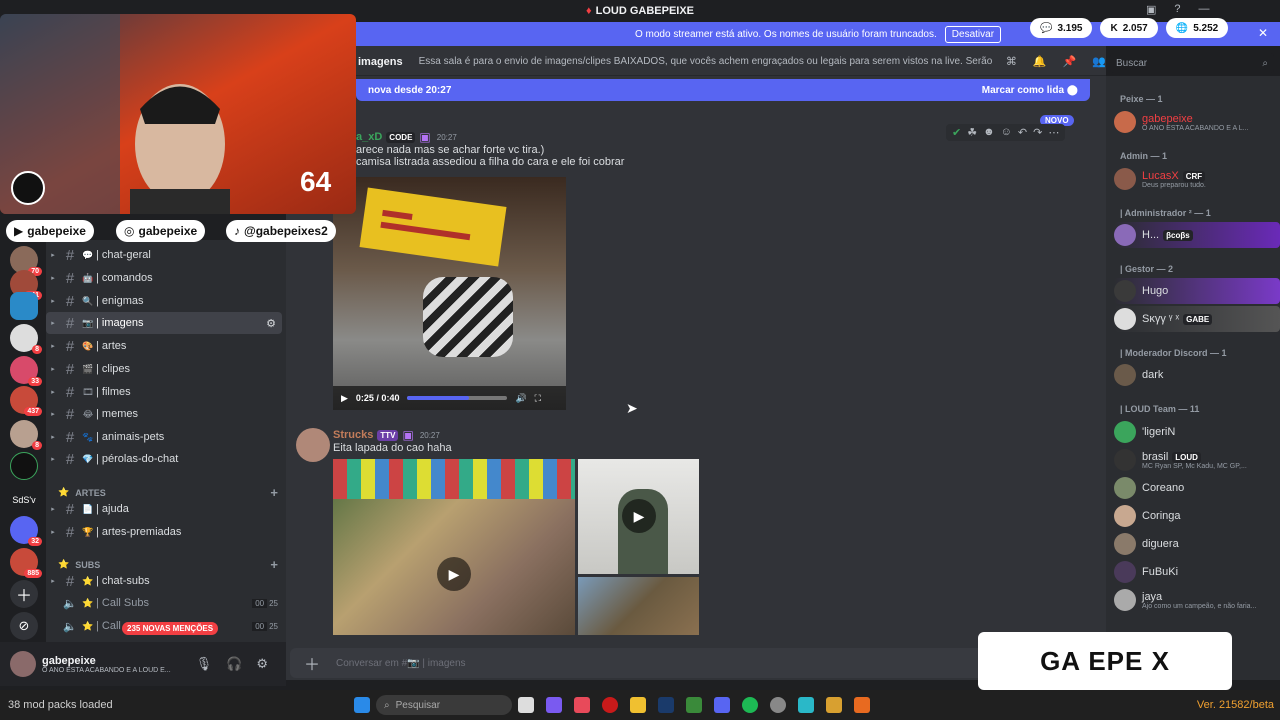 The height and width of the screenshot is (720, 1280). I want to click on voice-call-subs: 🔈 ⭐ | Call Subs 00 25, so click(164, 603).